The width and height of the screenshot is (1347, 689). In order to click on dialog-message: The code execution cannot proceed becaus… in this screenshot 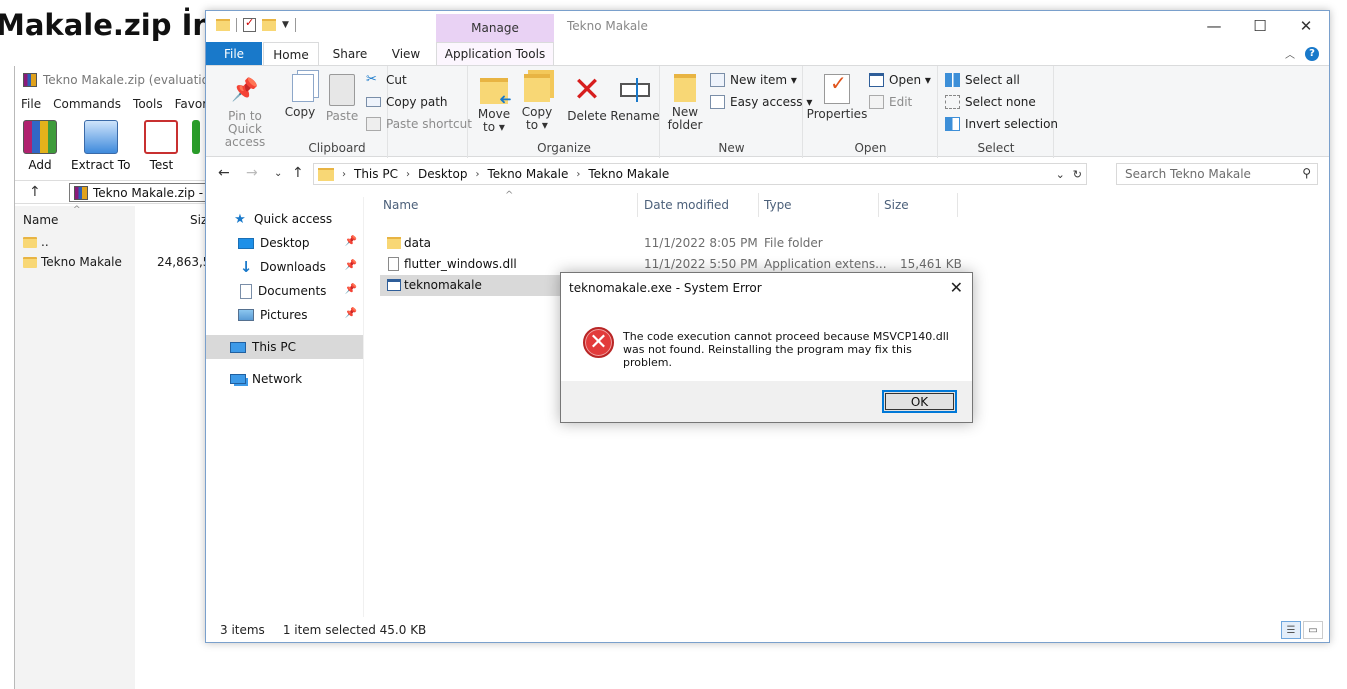, I will do `click(790, 349)`.